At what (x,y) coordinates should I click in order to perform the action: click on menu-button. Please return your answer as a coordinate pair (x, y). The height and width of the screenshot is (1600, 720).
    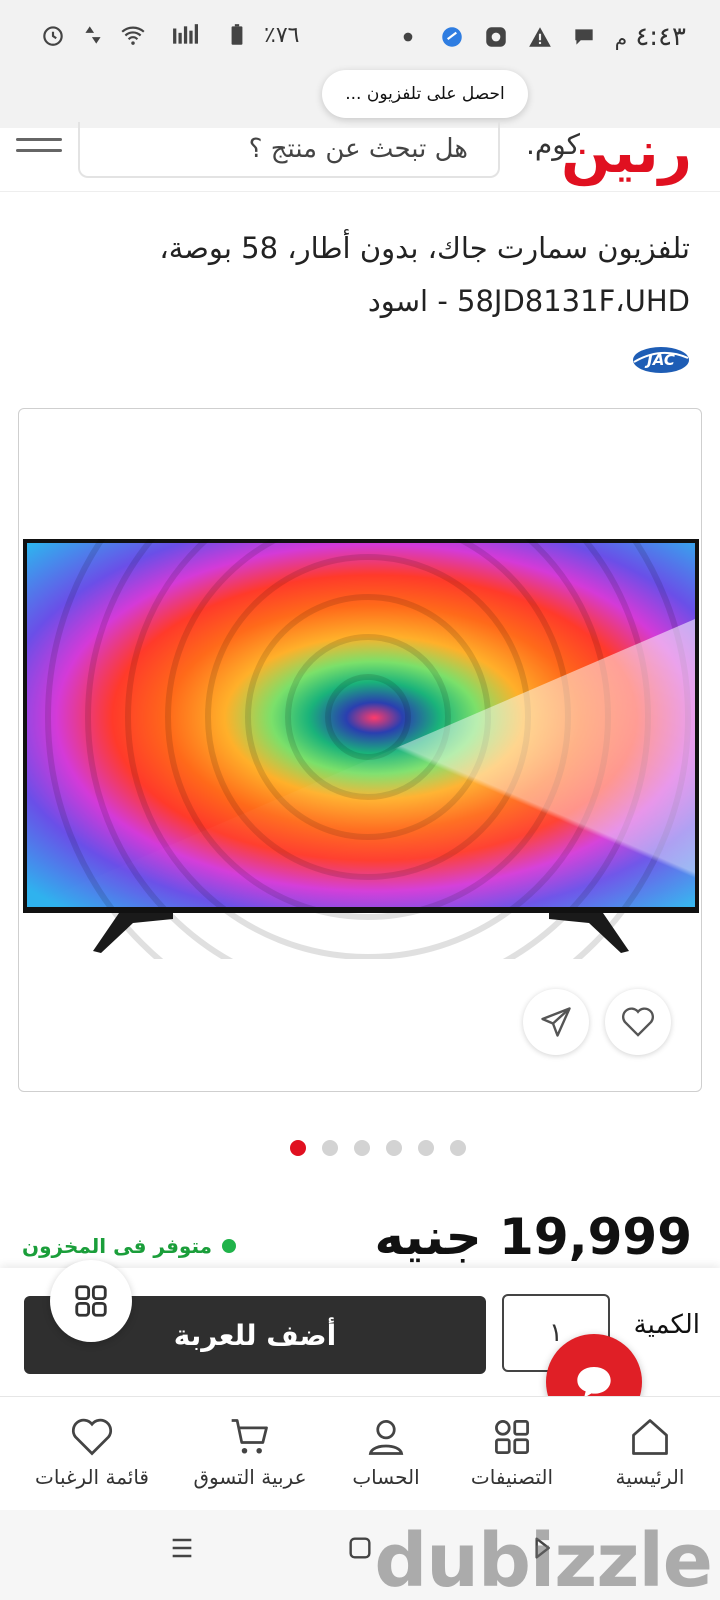
    Looking at the image, I should click on (39, 148).